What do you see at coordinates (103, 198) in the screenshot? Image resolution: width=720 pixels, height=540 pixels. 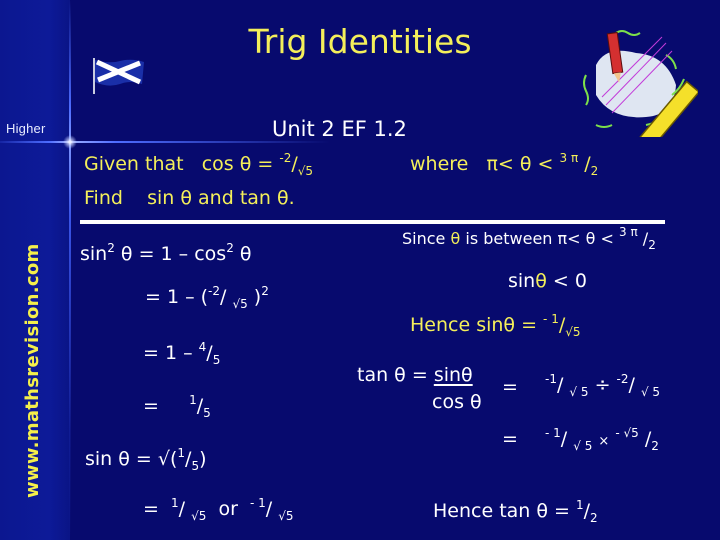 I see `find-label: Find` at bounding box center [103, 198].